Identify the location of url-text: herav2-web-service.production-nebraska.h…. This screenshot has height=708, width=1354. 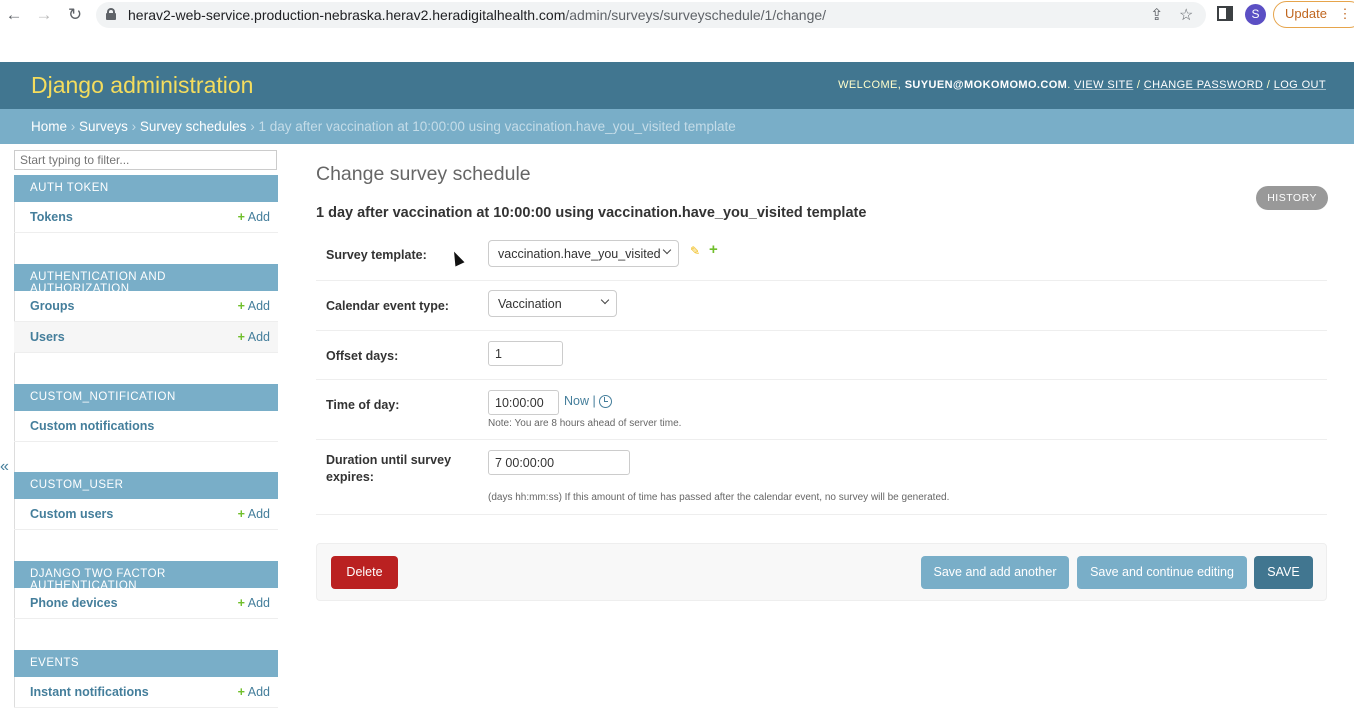
(477, 15).